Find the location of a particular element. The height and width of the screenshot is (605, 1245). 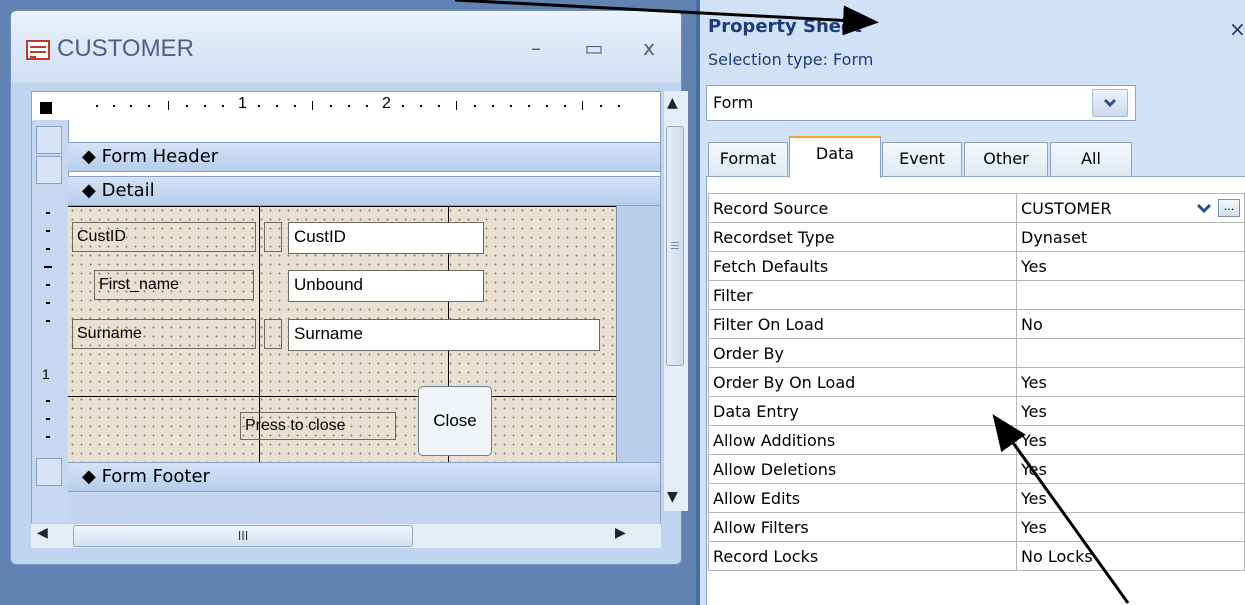

property-row: Fetch Defaults Yes is located at coordinates (976, 266).